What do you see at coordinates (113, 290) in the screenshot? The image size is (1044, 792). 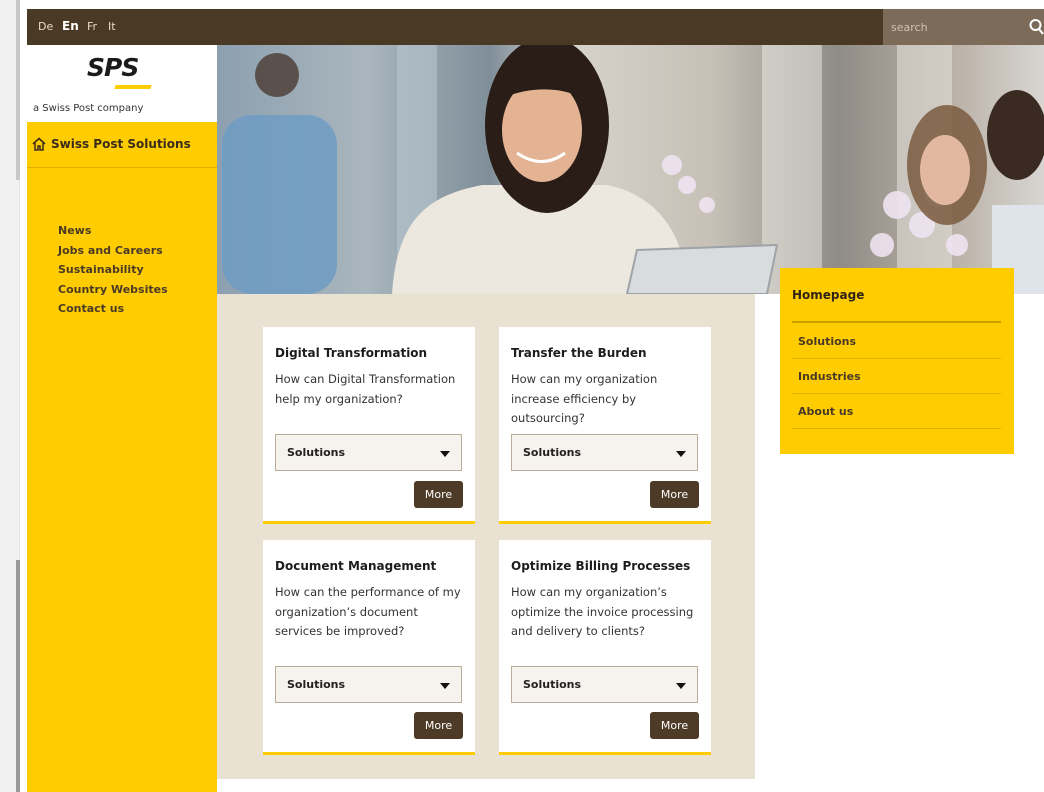 I see `sidebar-item-country-websites: Country Websites` at bounding box center [113, 290].